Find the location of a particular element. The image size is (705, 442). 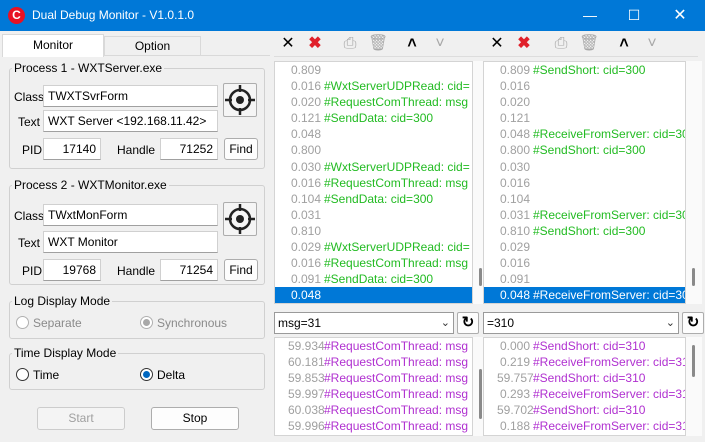

process1-crosshair-finder is located at coordinates (240, 100).